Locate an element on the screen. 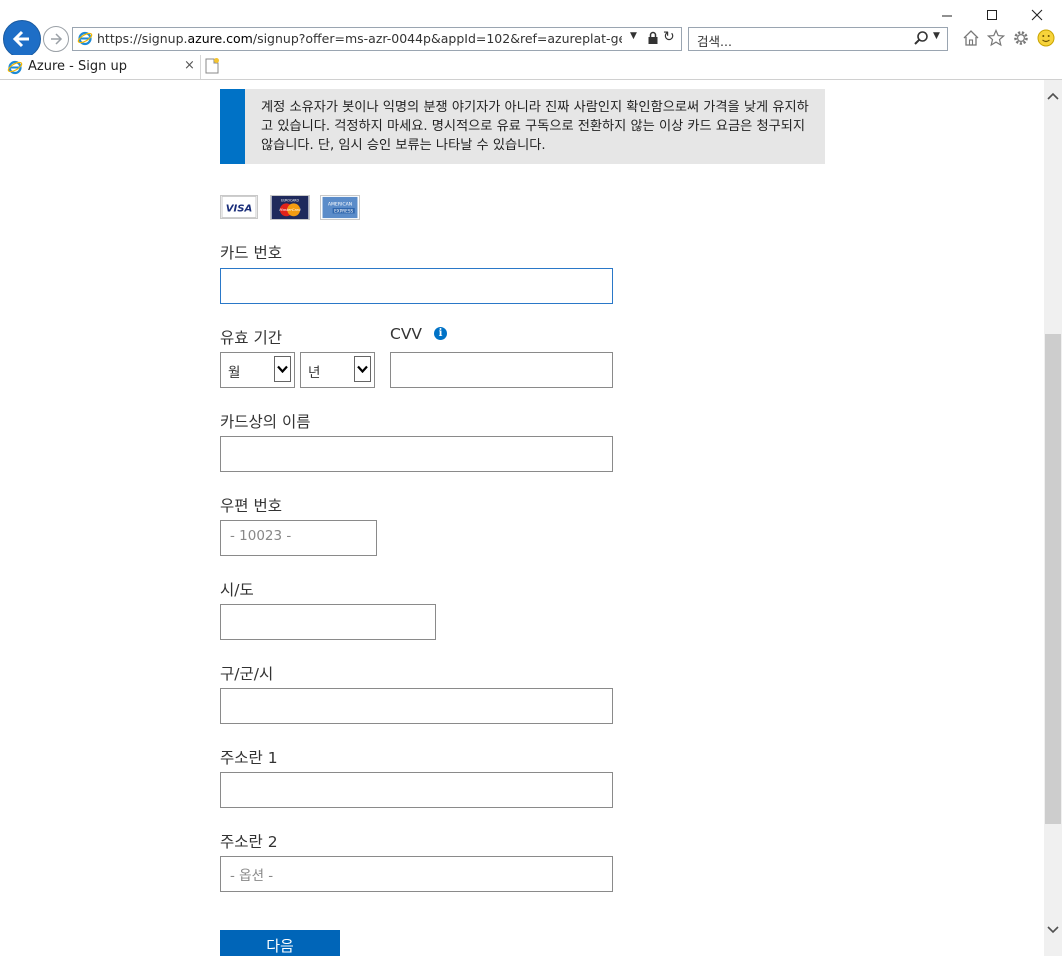  search-dropdown-icon: ▼ is located at coordinates (936, 36).